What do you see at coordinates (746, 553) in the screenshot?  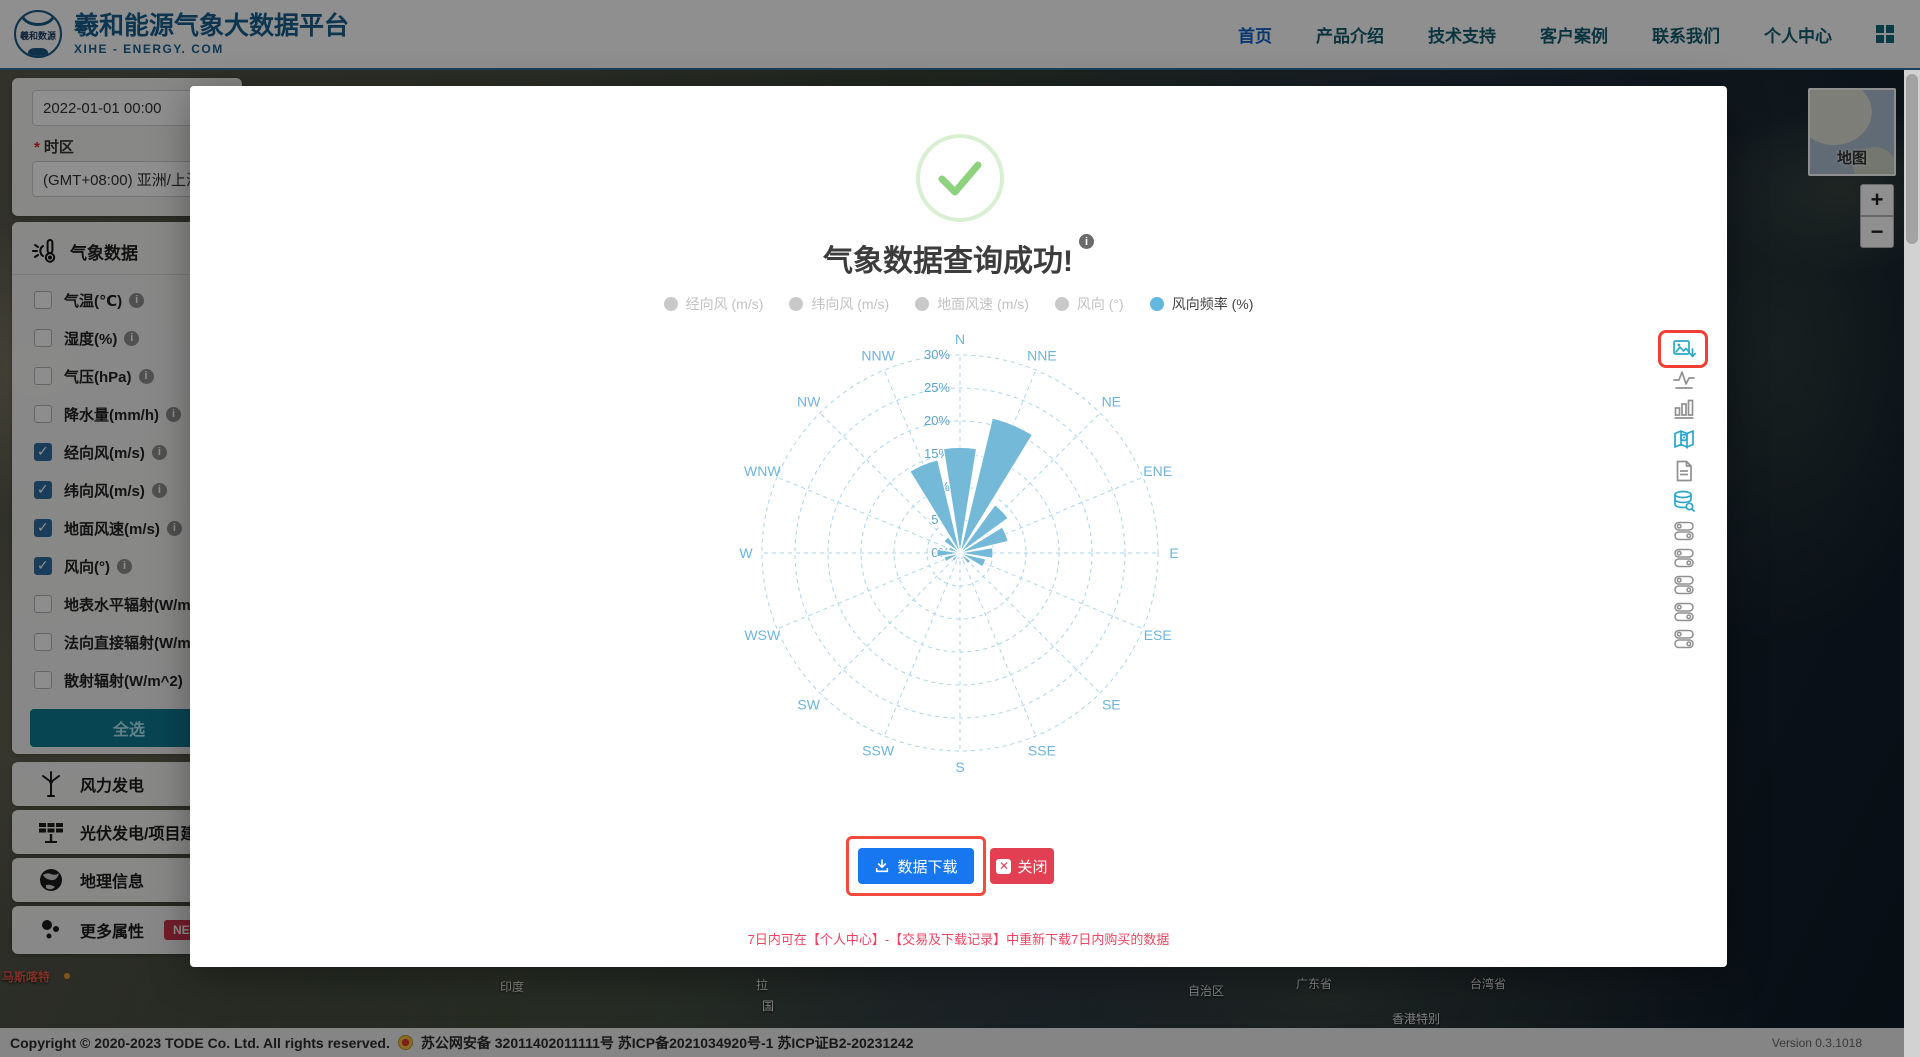 I see `svg-text: W` at bounding box center [746, 553].